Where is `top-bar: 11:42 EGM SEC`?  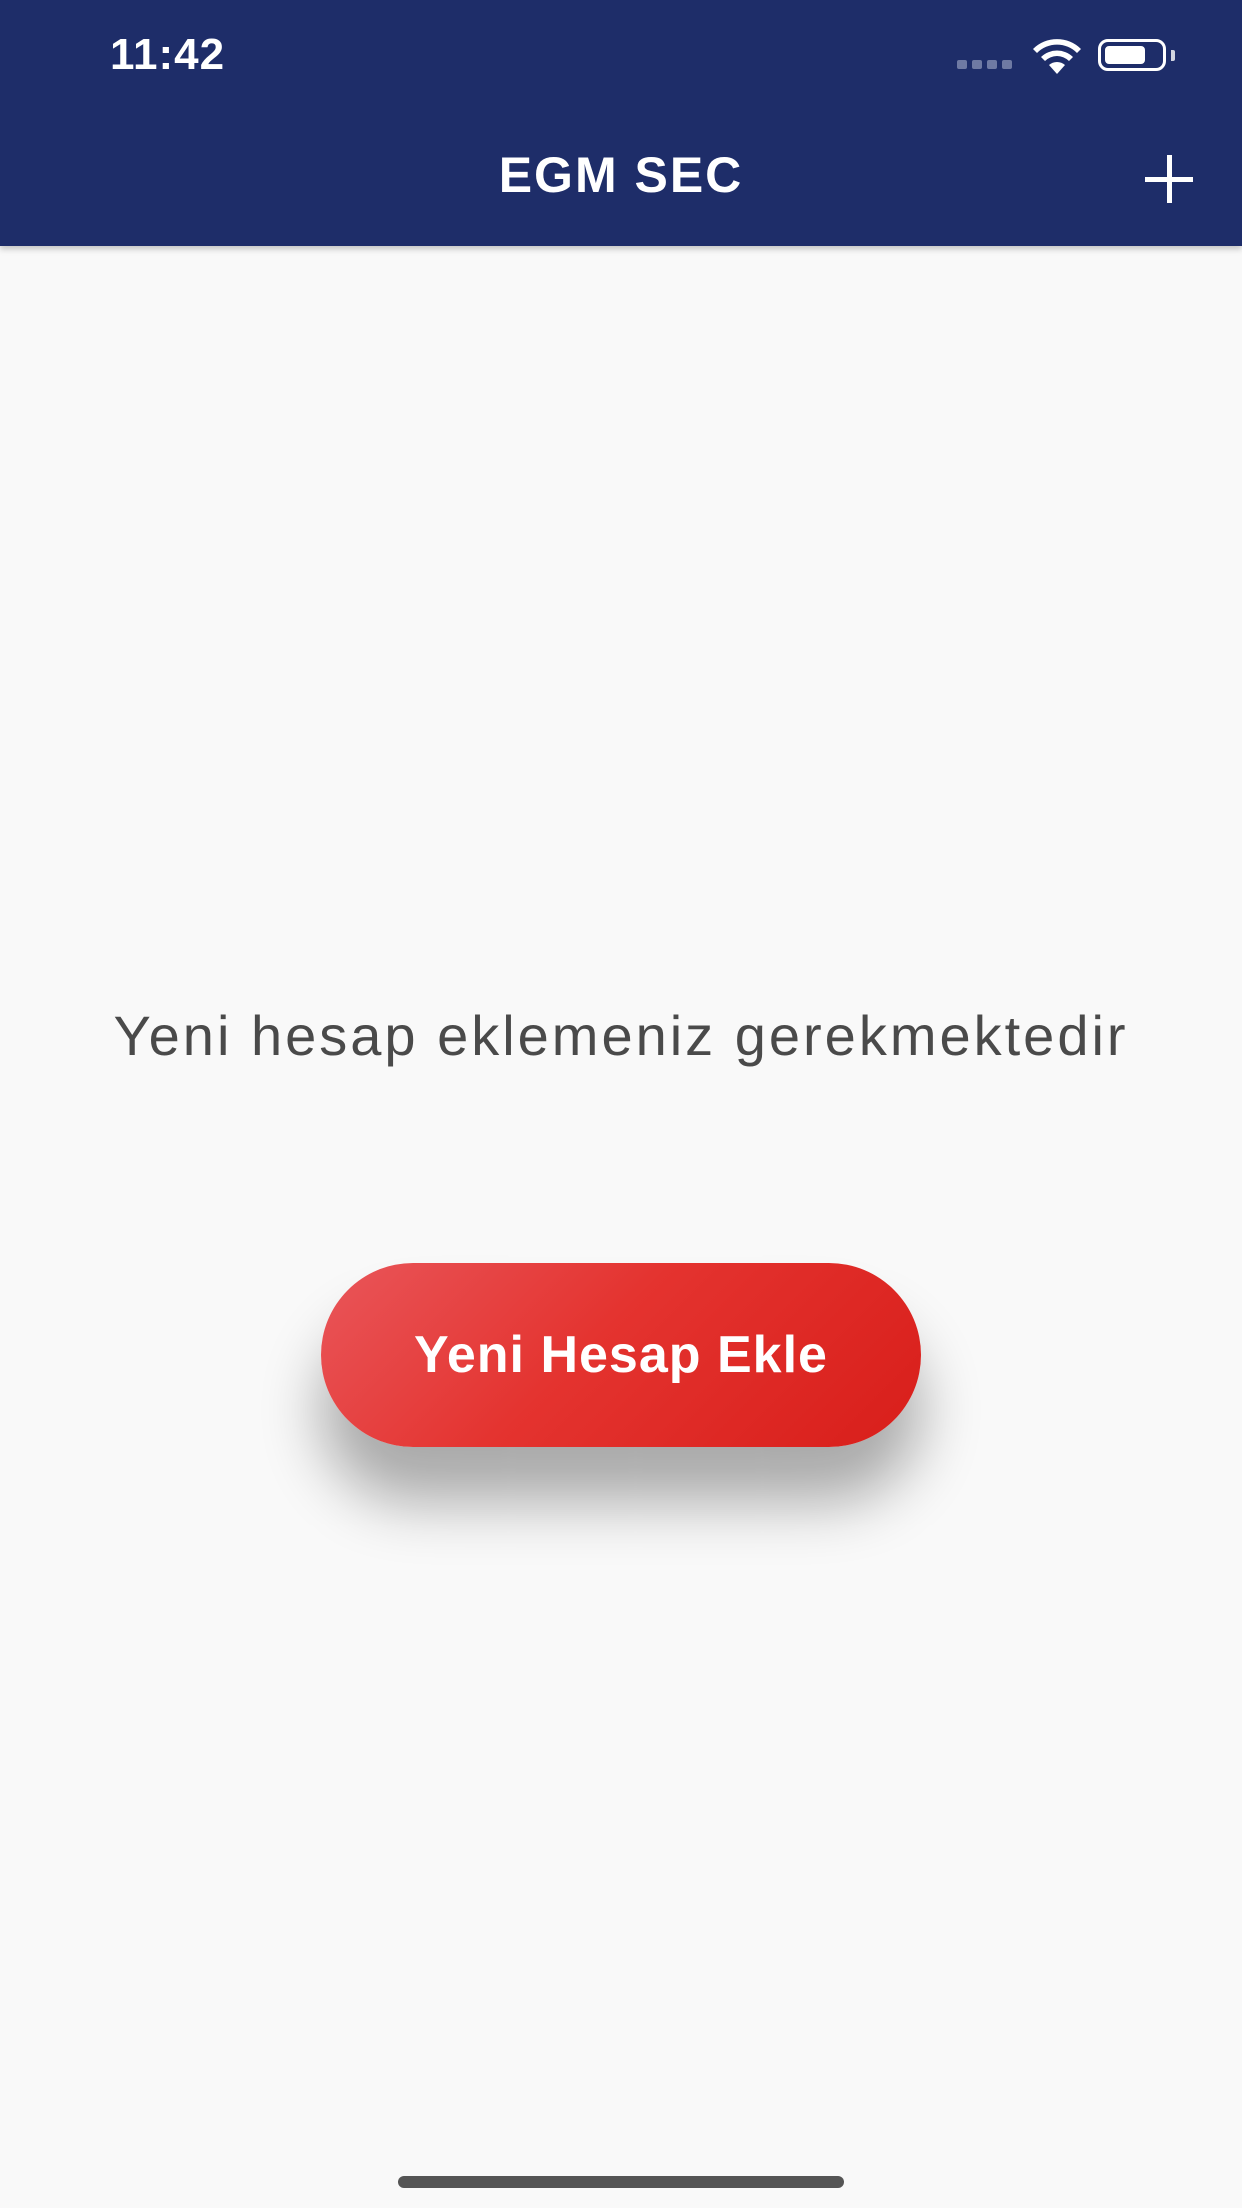 top-bar: 11:42 EGM SEC is located at coordinates (621, 123).